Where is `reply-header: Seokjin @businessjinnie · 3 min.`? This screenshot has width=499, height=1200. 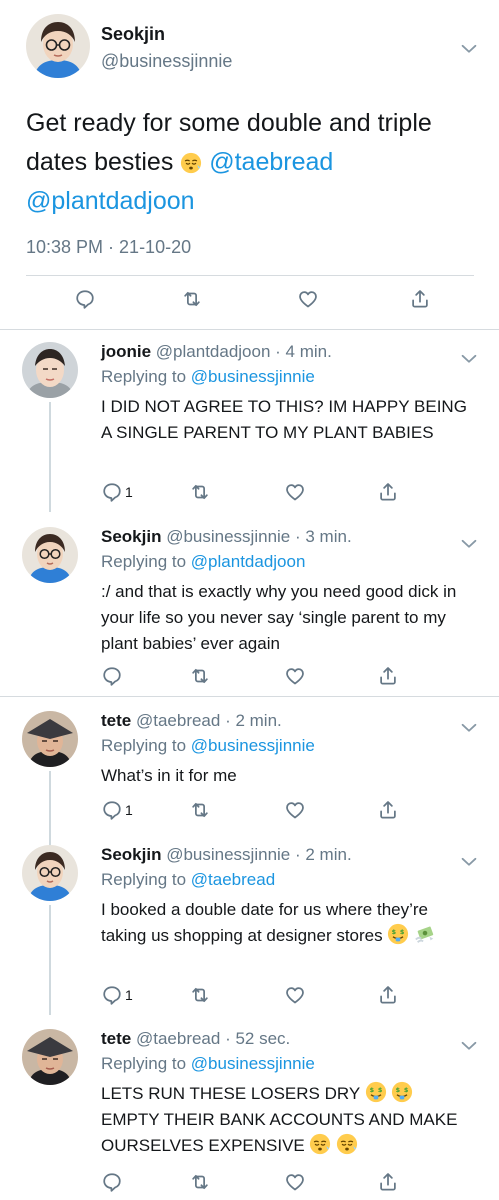
reply-header: Seokjin @businessjinnie · 3 min. is located at coordinates (226, 537).